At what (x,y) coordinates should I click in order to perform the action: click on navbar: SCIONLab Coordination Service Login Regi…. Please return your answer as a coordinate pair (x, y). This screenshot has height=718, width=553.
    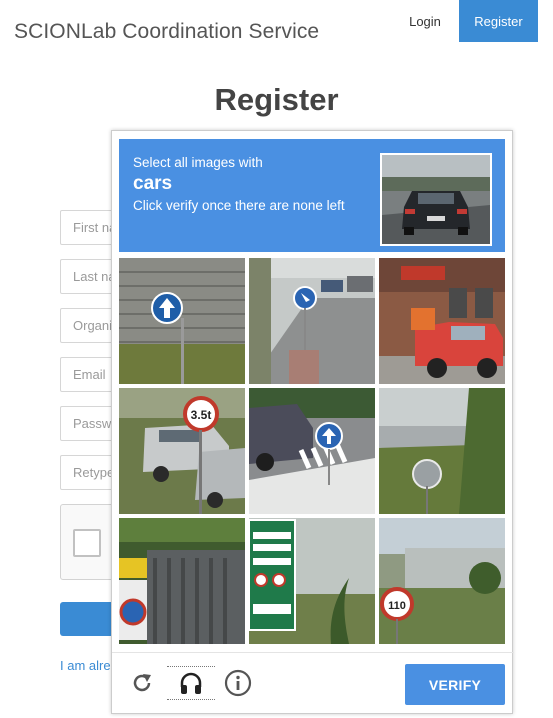
    Looking at the image, I should click on (276, 22).